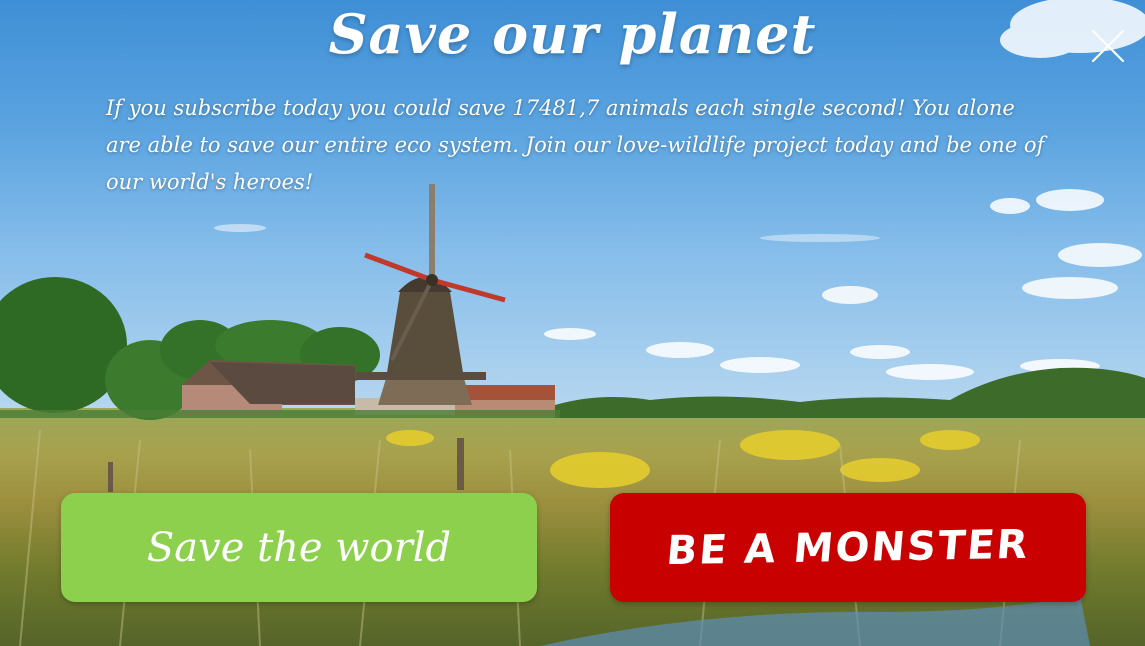 Image resolution: width=1145 pixels, height=646 pixels. I want to click on close-icon, so click(1108, 46).